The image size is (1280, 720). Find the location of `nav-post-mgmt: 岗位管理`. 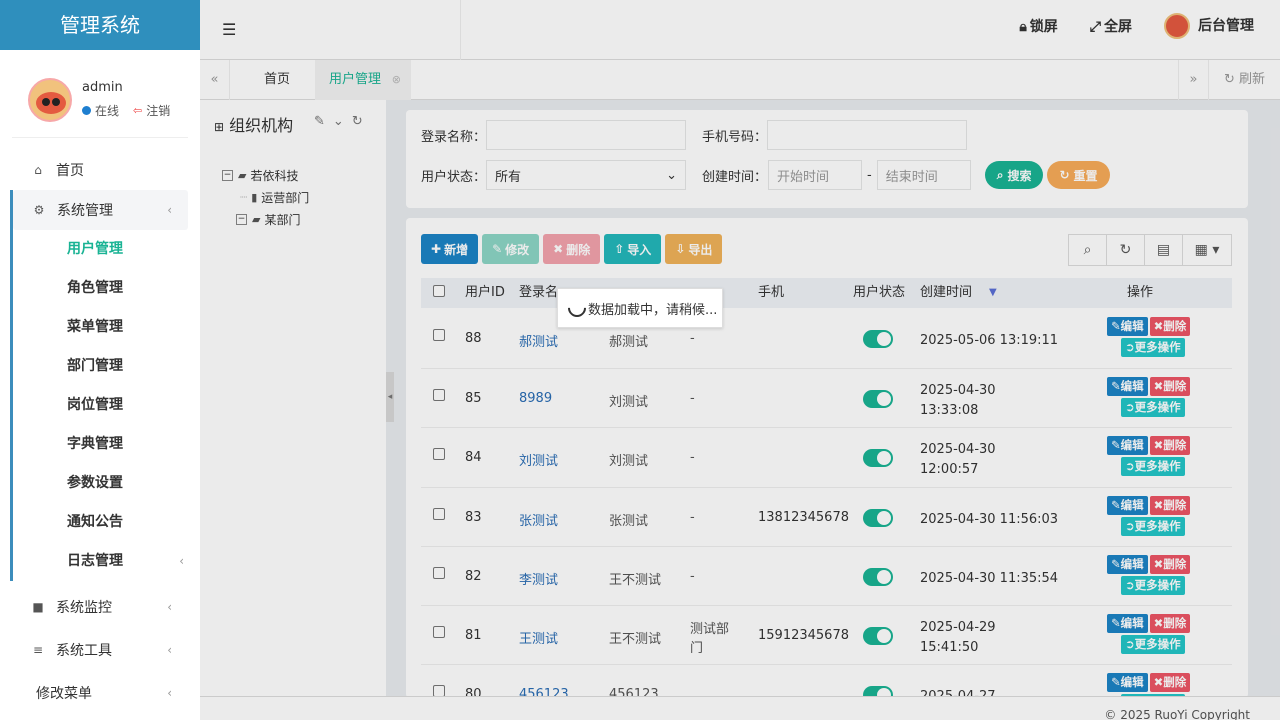

nav-post-mgmt: 岗位管理 is located at coordinates (106, 405).